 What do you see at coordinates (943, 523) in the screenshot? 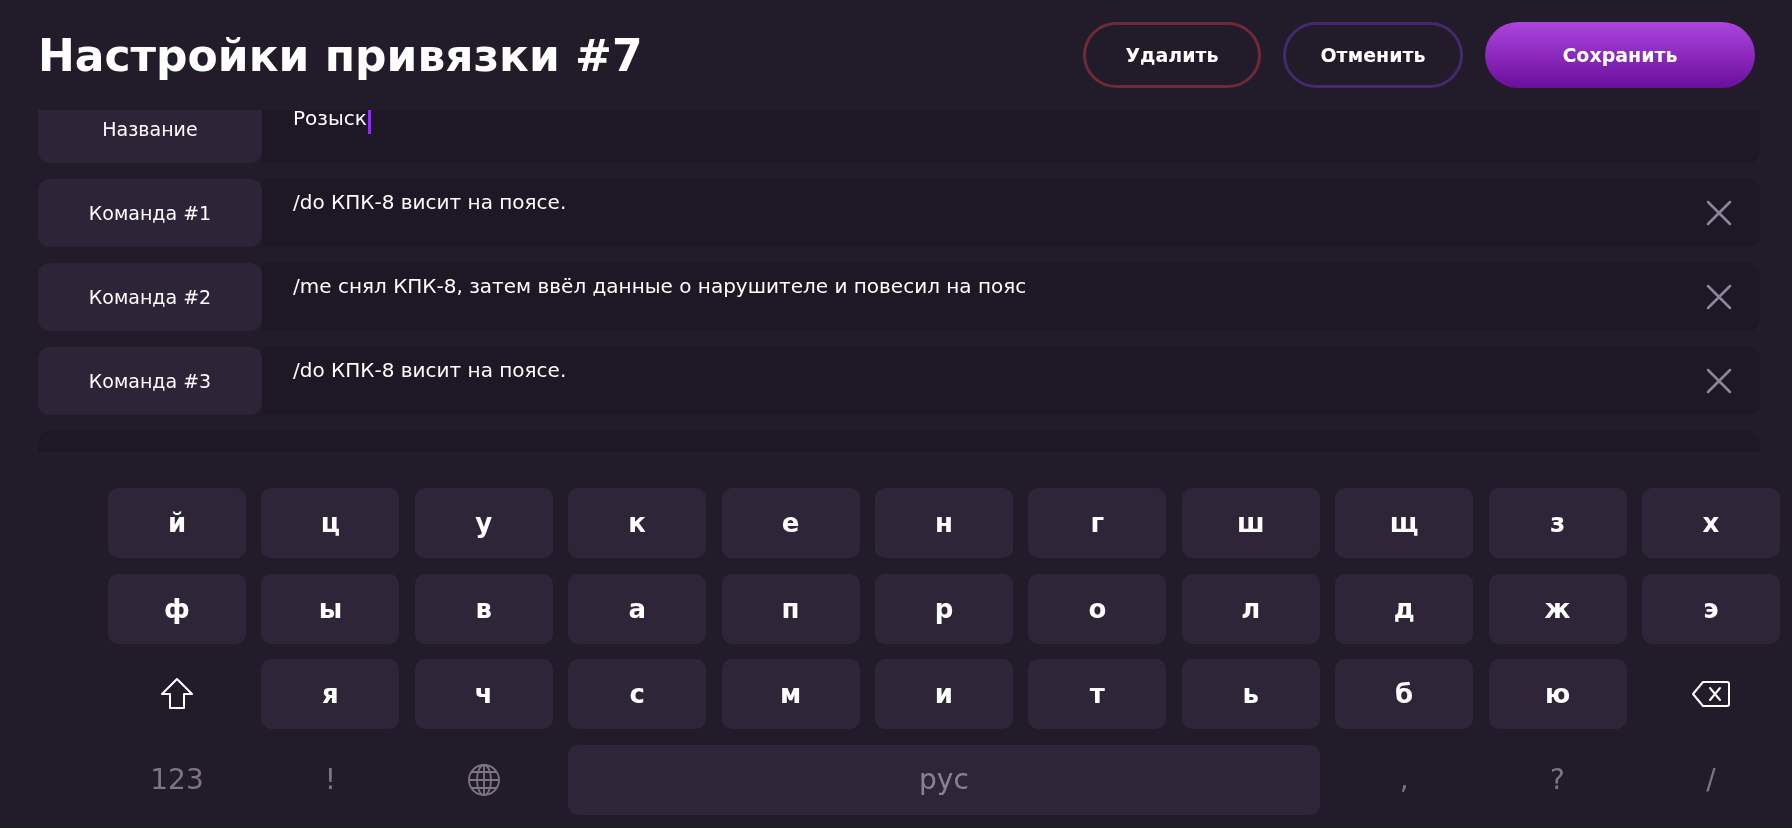
I see `keyboard-key: н` at bounding box center [943, 523].